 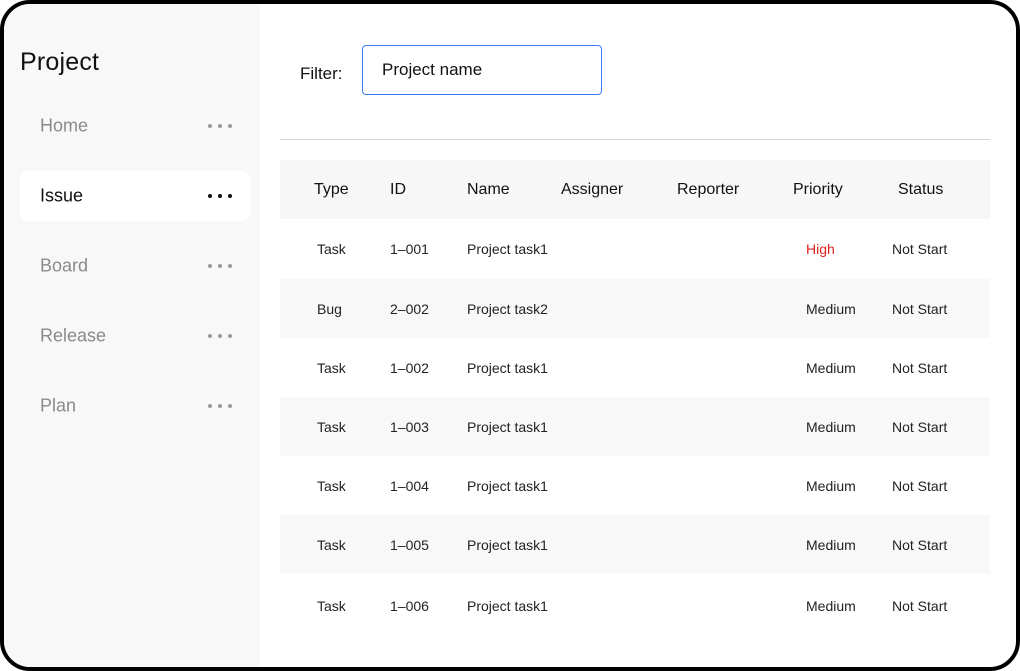 What do you see at coordinates (60, 62) in the screenshot?
I see `app-title: Project` at bounding box center [60, 62].